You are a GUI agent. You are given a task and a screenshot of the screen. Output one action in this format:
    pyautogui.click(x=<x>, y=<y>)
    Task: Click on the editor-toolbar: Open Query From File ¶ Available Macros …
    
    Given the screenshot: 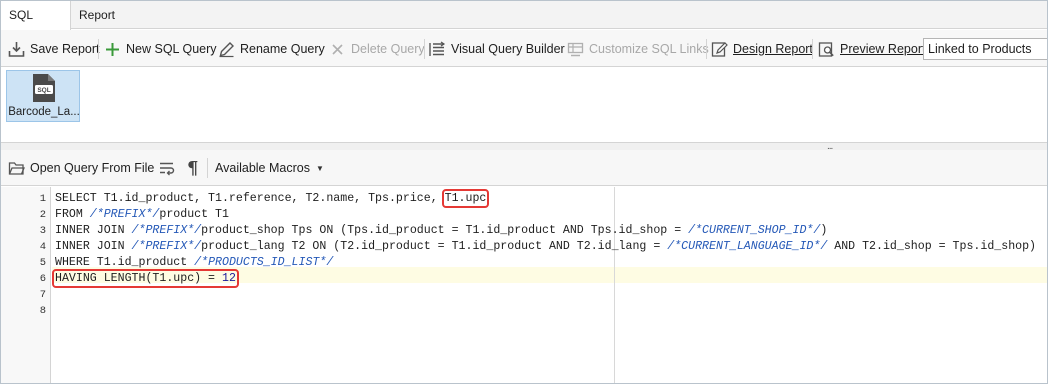 What is the action you would take?
    pyautogui.click(x=524, y=168)
    